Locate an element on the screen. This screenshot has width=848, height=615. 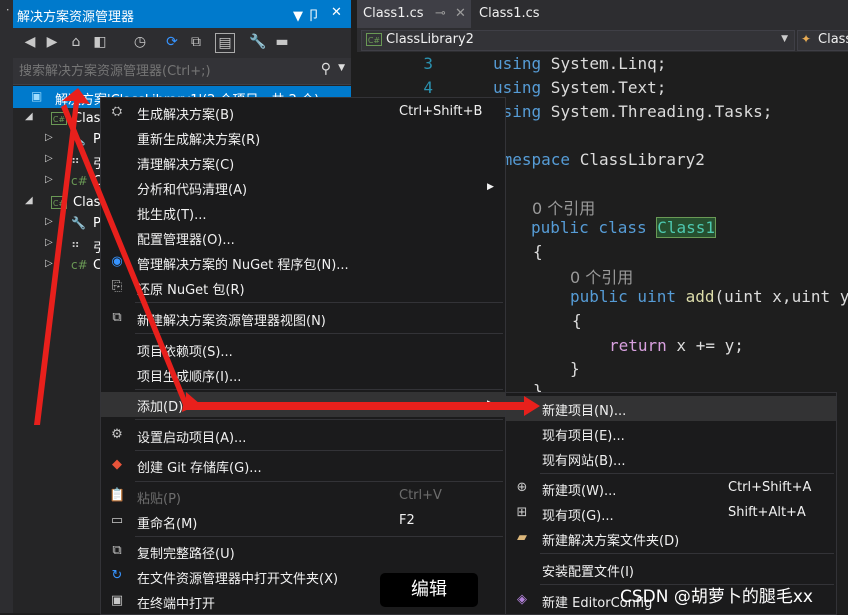
annotation-arrow-to-add is located at coordinates (130, 258).